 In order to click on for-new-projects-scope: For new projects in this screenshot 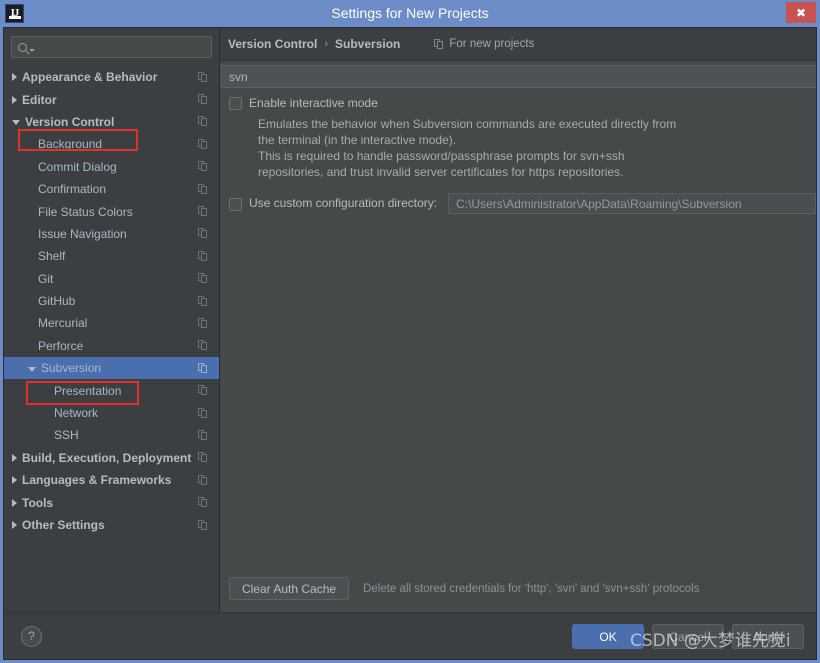, I will do `click(484, 44)`.